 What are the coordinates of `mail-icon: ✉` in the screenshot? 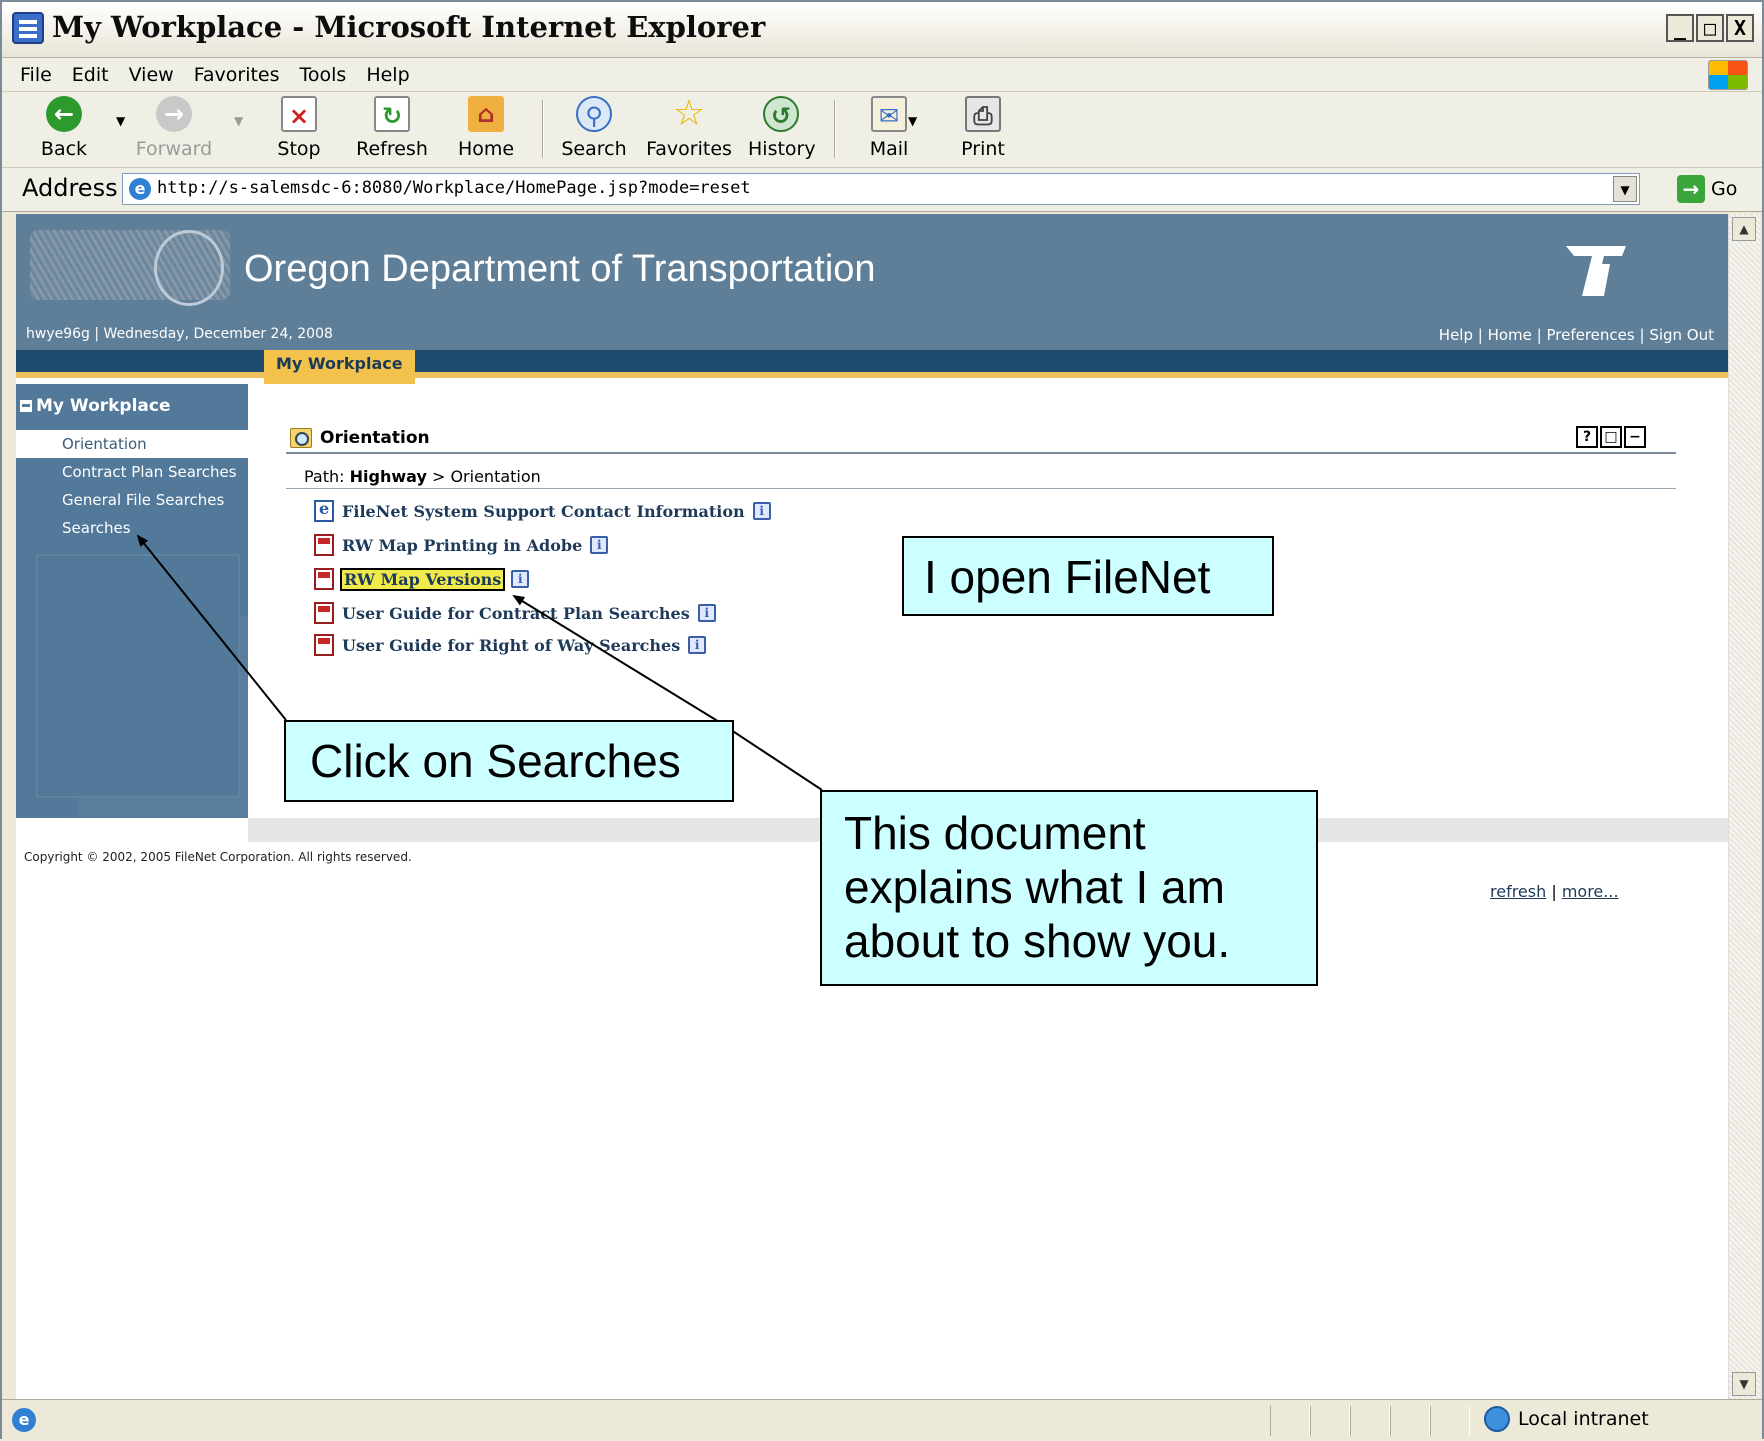 It's located at (889, 114).